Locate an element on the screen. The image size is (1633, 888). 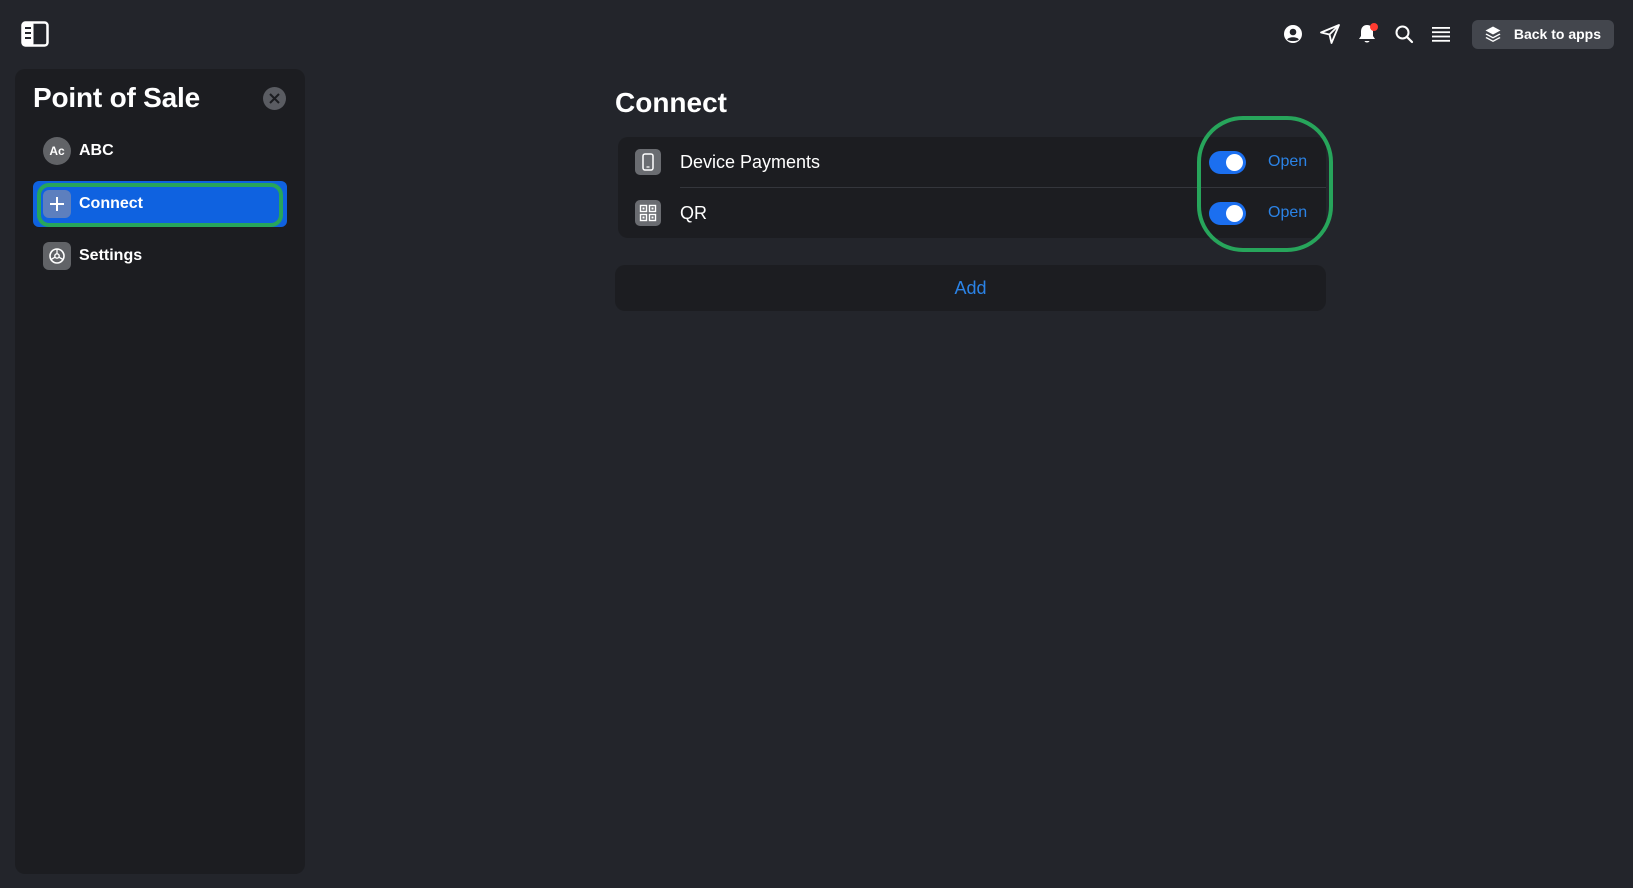
layers-icon is located at coordinates (1493, 34).